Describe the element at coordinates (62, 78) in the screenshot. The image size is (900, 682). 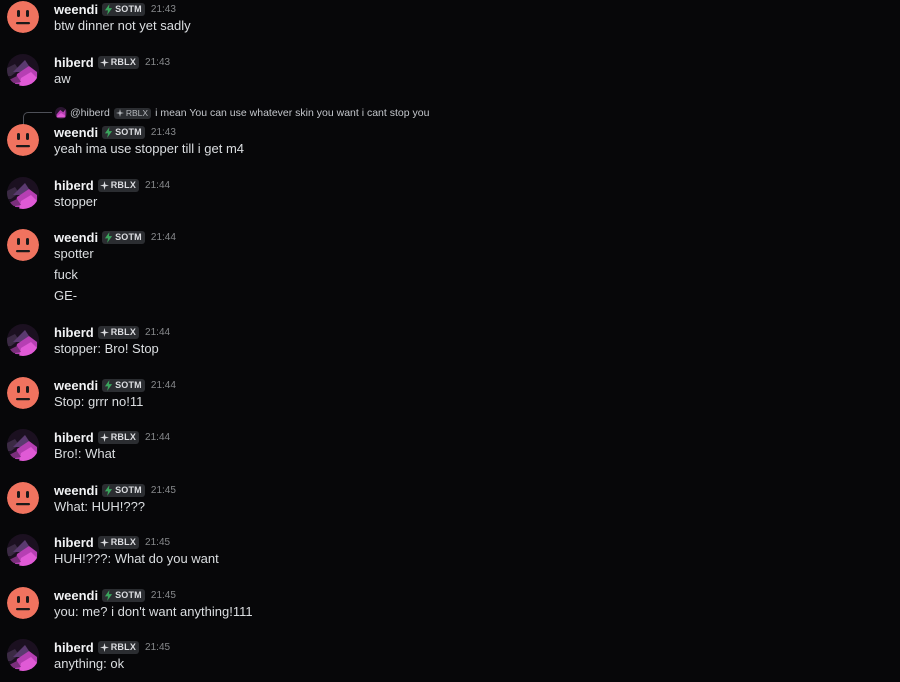
I see `message-text: aw` at that location.